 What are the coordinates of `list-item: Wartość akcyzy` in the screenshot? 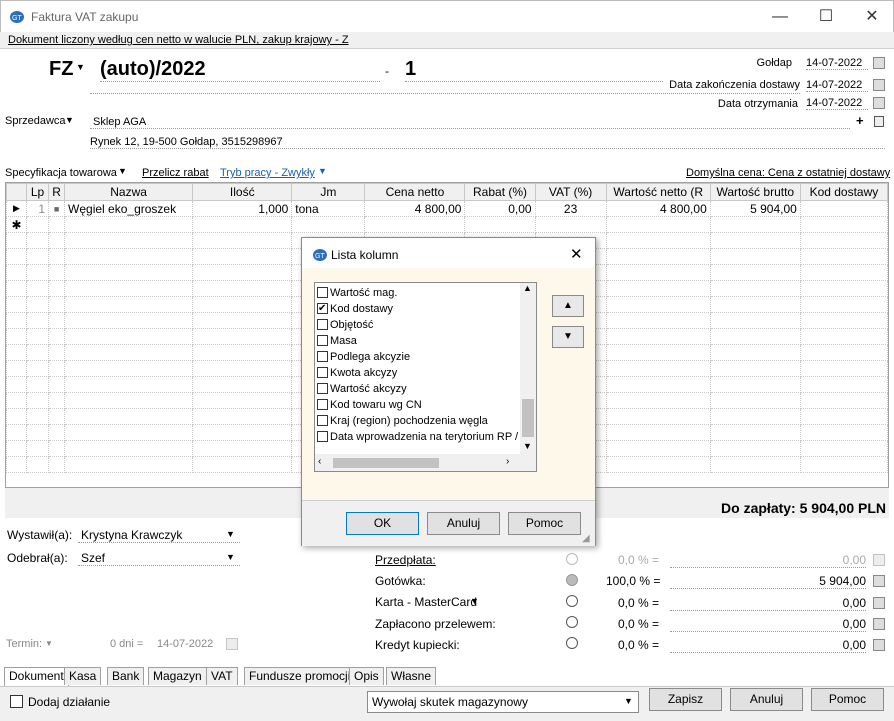 It's located at (362, 389).